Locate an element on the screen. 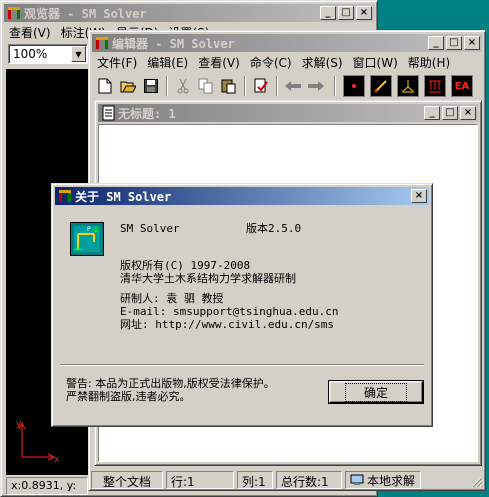 The width and height of the screenshot is (489, 497). print-check-icon is located at coordinates (261, 86).